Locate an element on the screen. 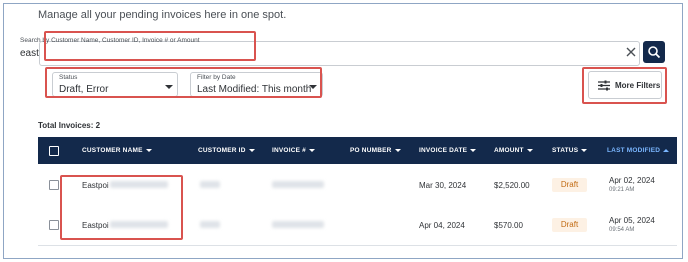 The image size is (688, 262). last-modified-time: 09:21 AM is located at coordinates (622, 190).